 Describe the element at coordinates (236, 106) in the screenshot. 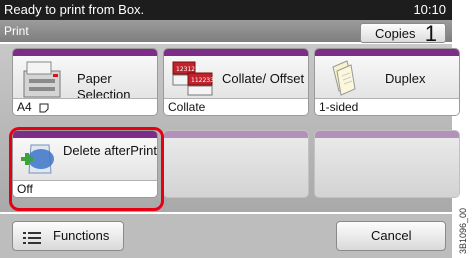

I see `collate-offset-value: Collate` at that location.